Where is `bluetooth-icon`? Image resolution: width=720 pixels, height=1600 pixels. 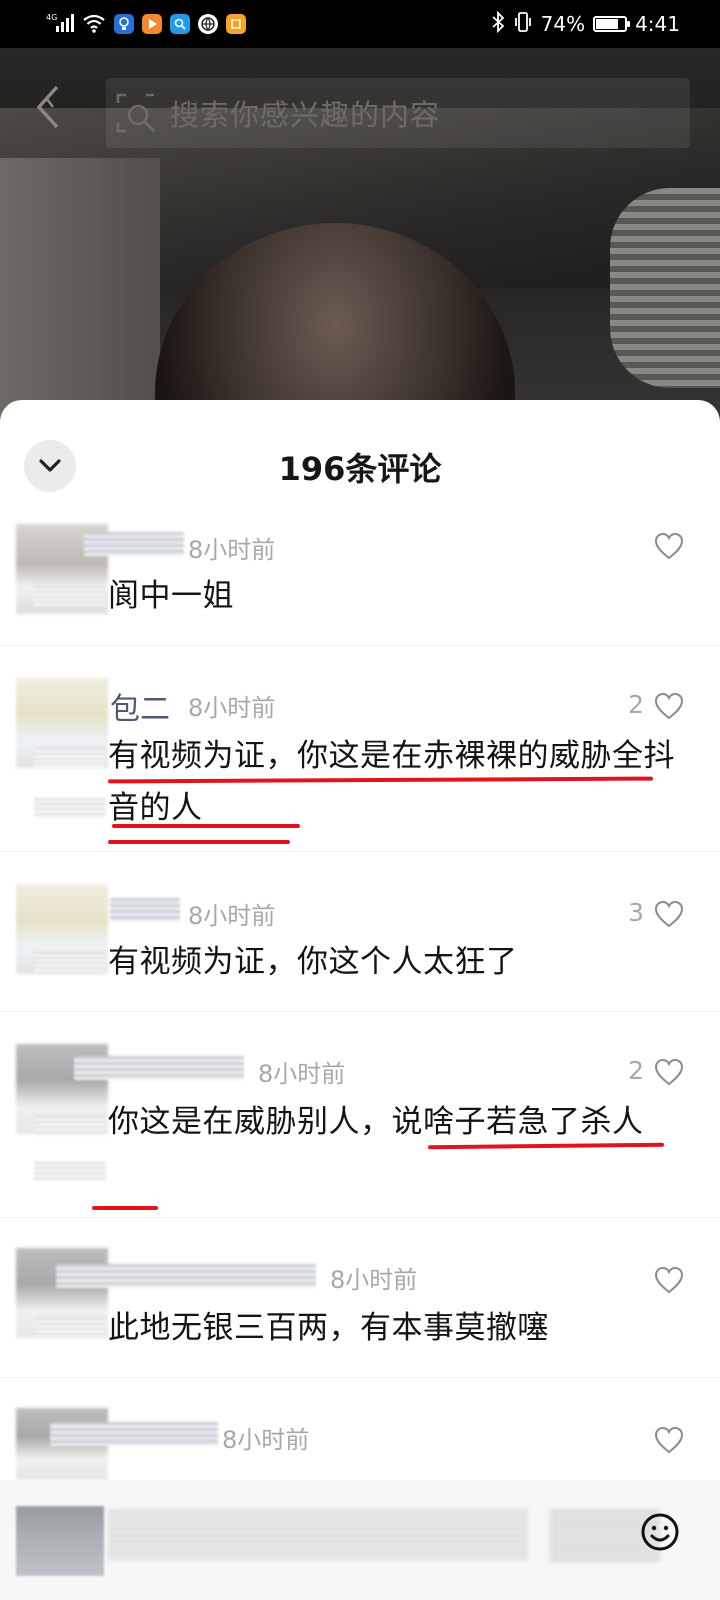
bluetooth-icon is located at coordinates (498, 24).